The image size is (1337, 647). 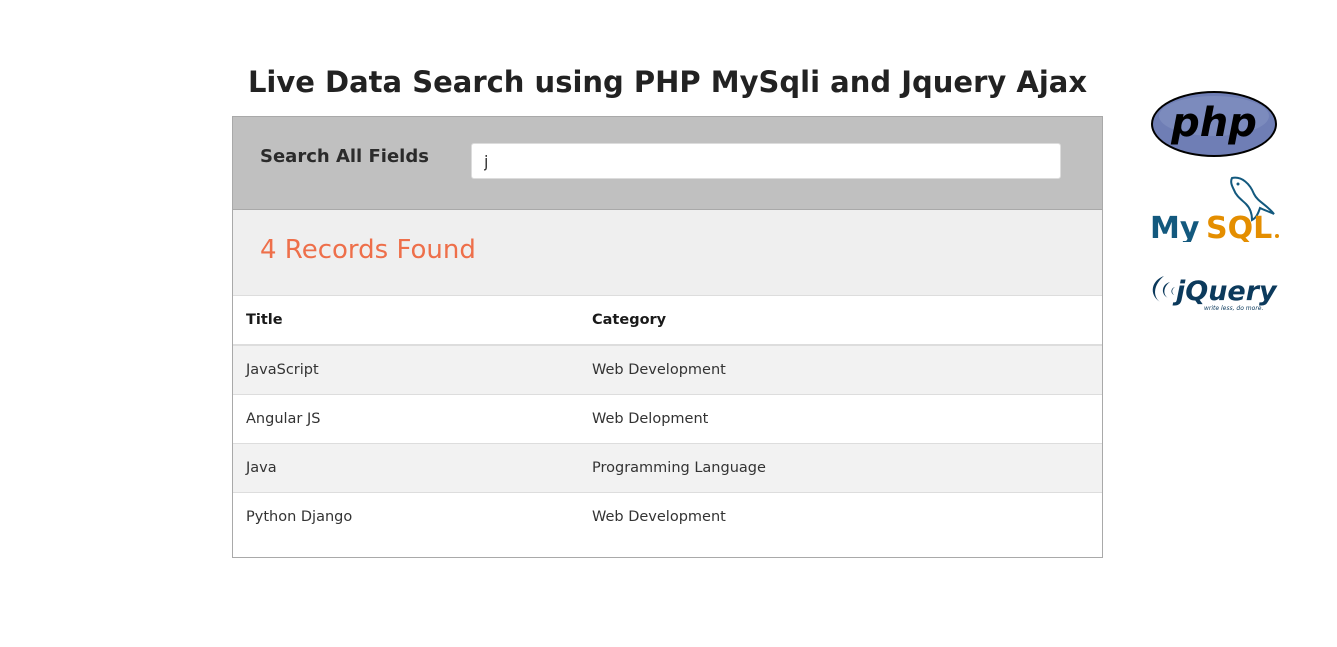 I want to click on results-header: 4 Records Found, so click(x=667, y=253).